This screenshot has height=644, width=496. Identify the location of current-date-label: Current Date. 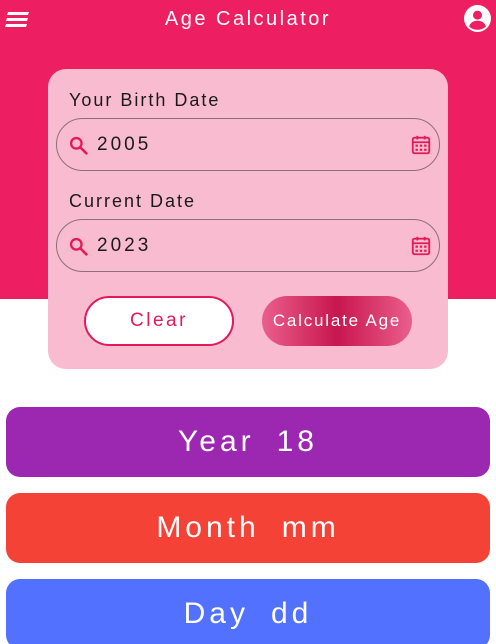
(133, 201).